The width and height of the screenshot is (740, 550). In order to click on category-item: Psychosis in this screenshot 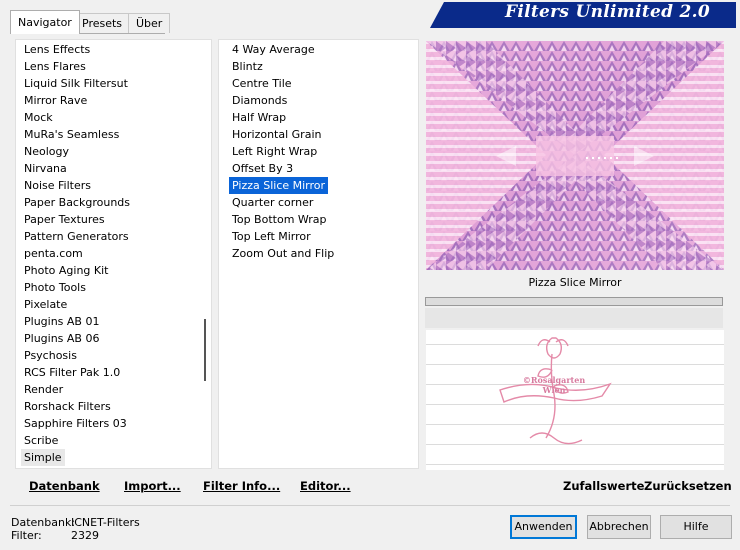, I will do `click(50, 355)`.